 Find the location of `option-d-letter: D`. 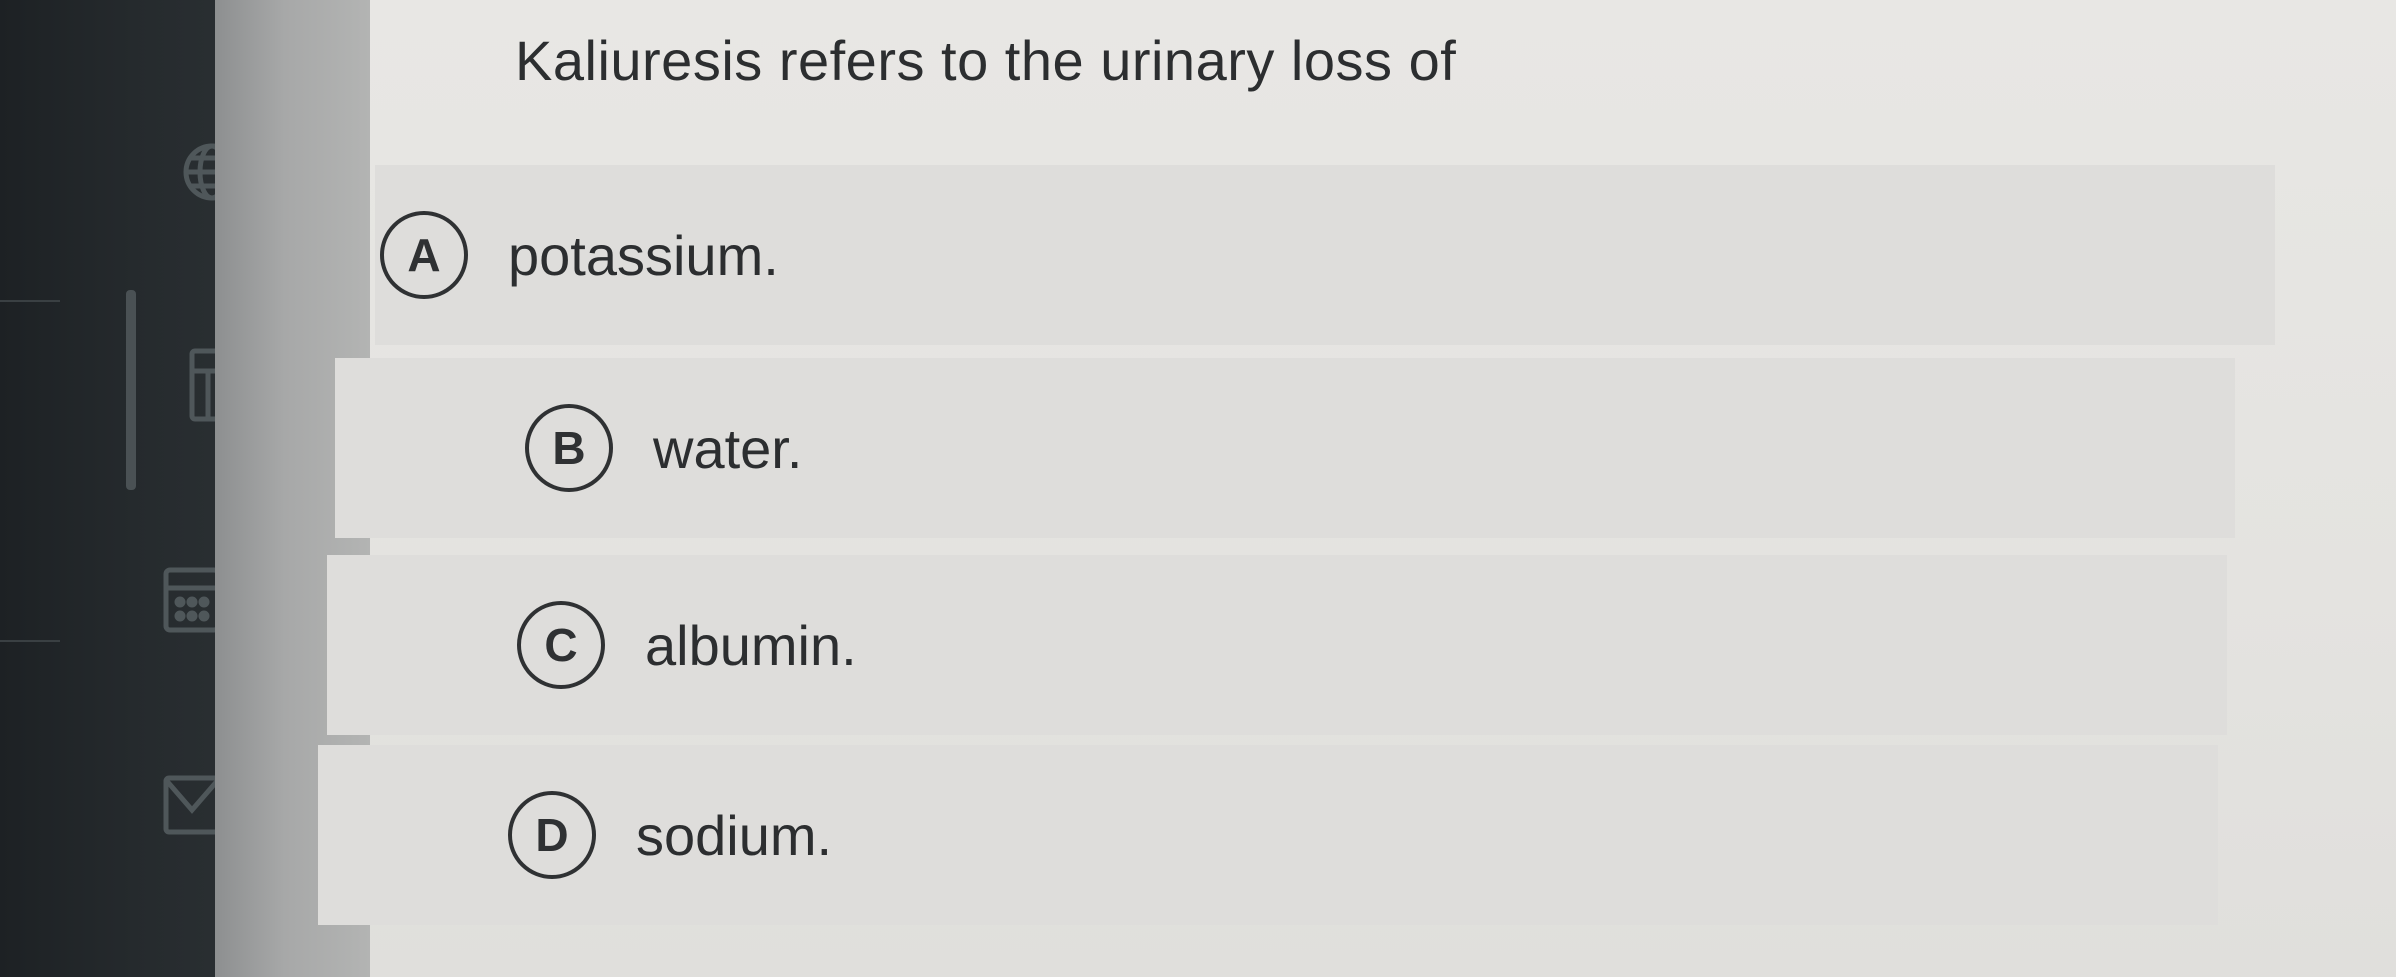

option-d-letter: D is located at coordinates (552, 835).